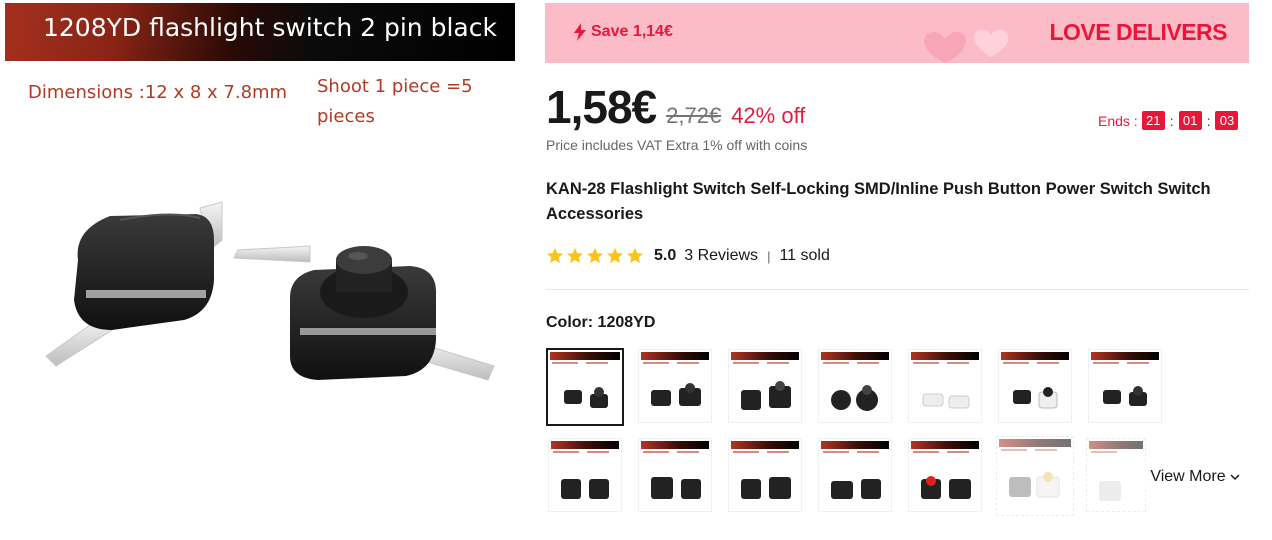 This screenshot has height=540, width=1272. Describe the element at coordinates (632, 31) in the screenshot. I see `save-text: Save 1,14€` at that location.